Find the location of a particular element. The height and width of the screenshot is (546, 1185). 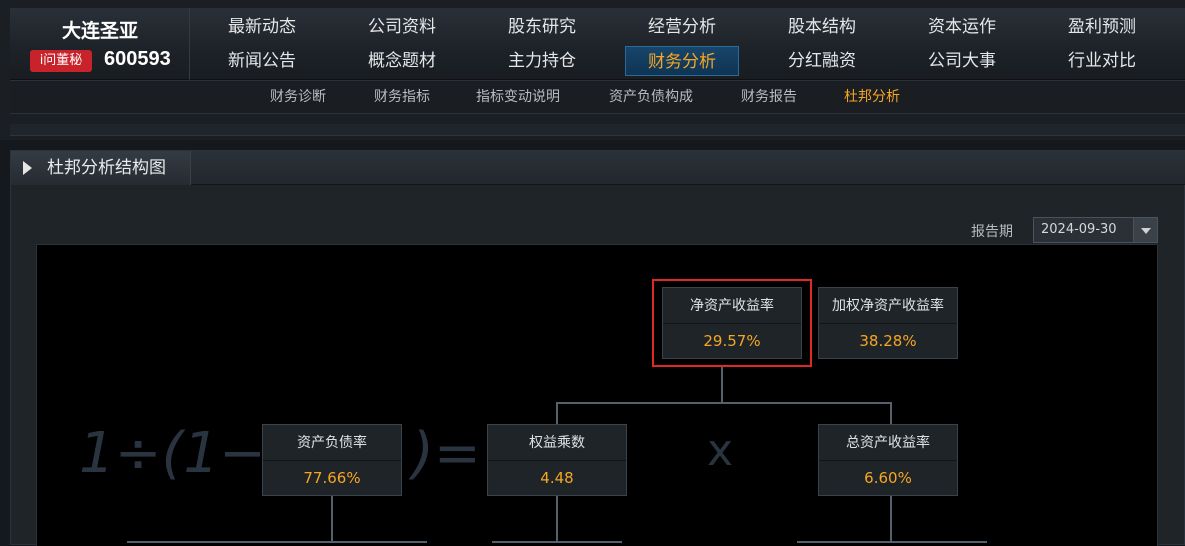

connector-bottom-mid is located at coordinates (557, 542).